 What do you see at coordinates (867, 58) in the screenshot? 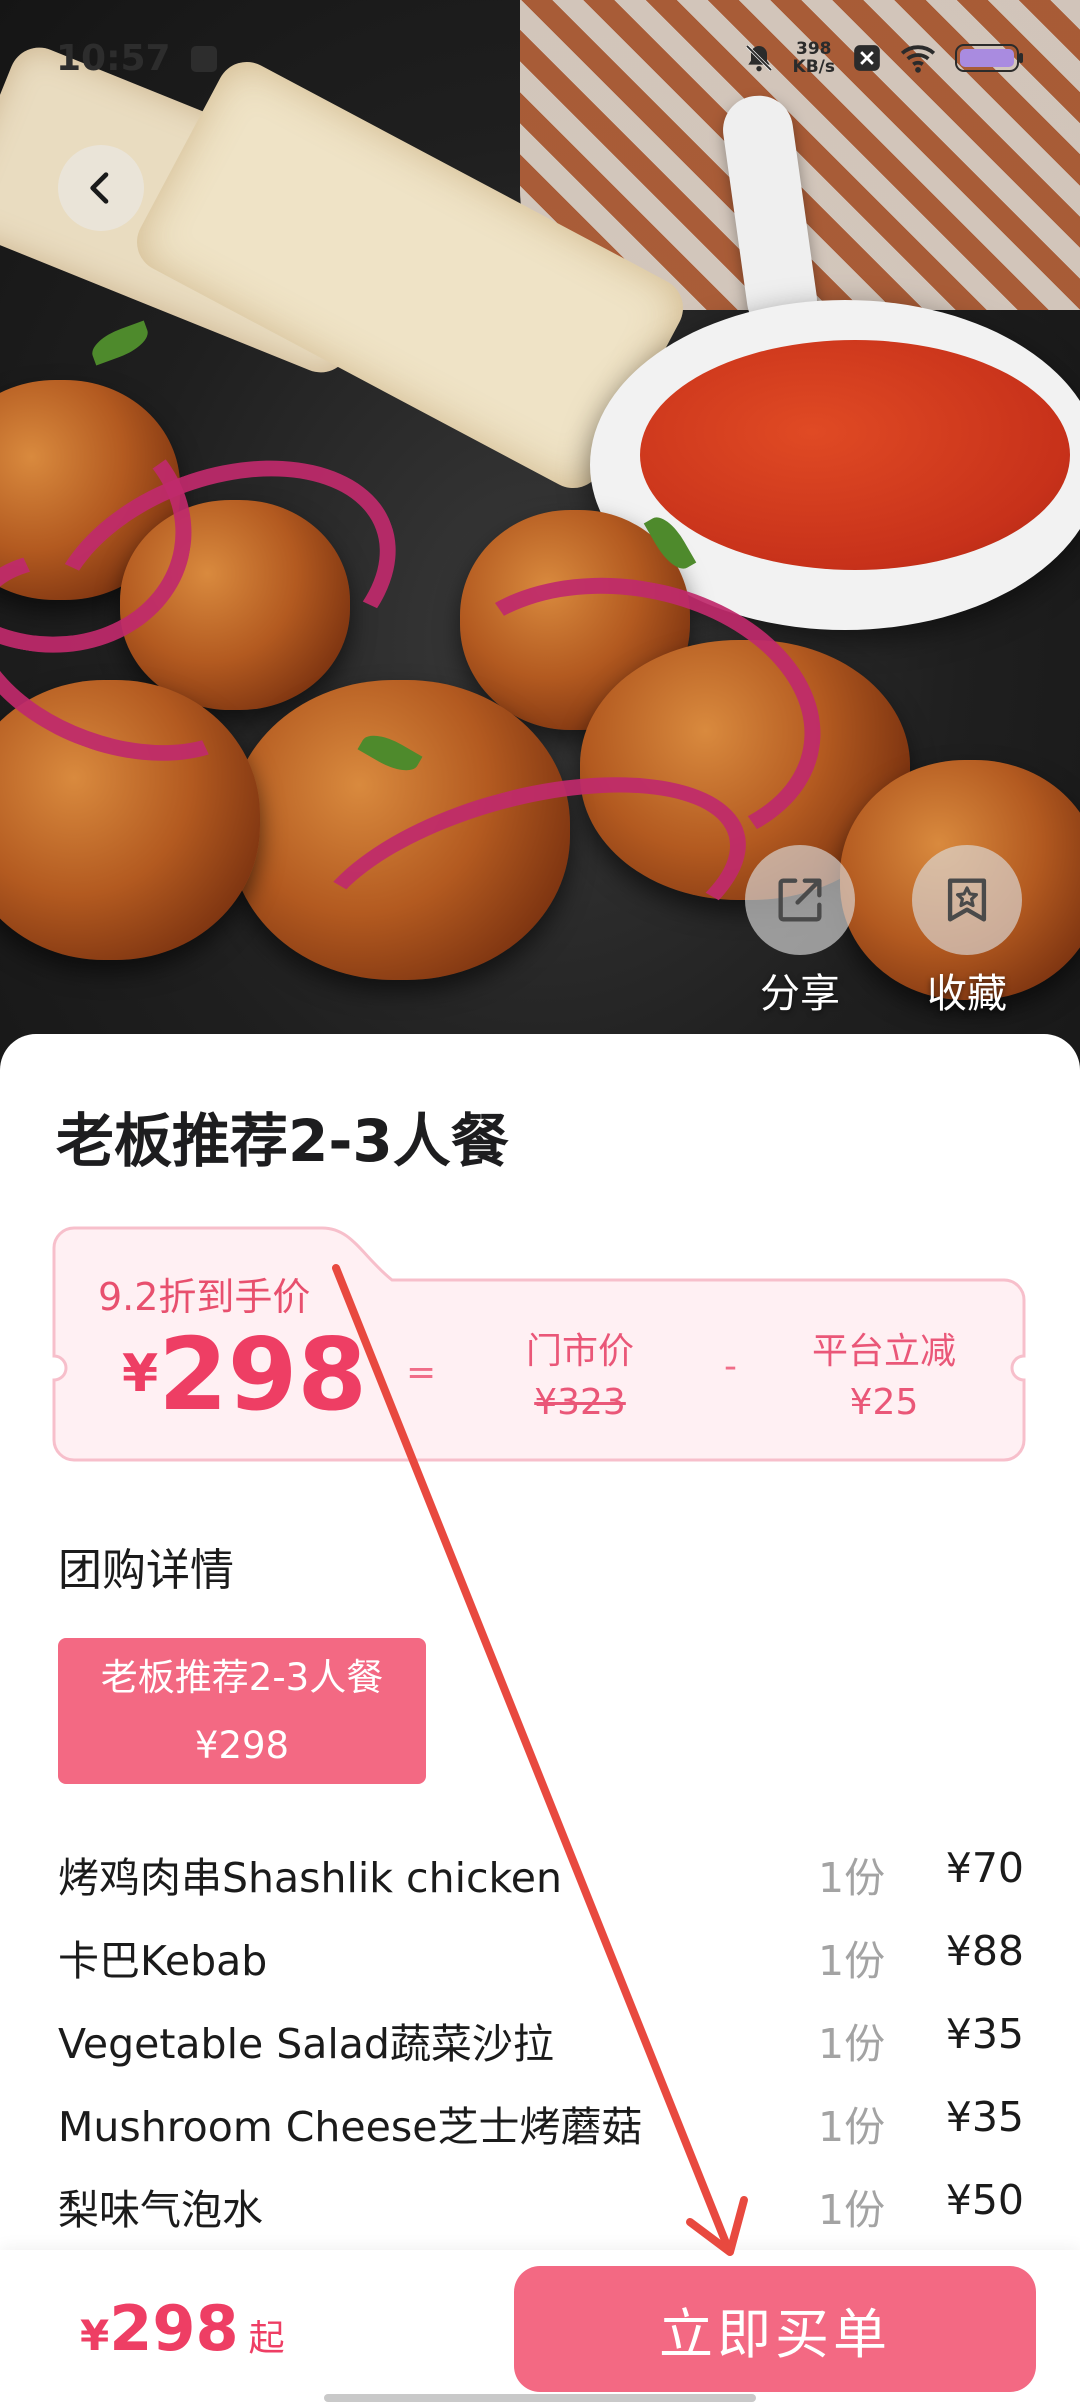
I see `x-app-icon` at bounding box center [867, 58].